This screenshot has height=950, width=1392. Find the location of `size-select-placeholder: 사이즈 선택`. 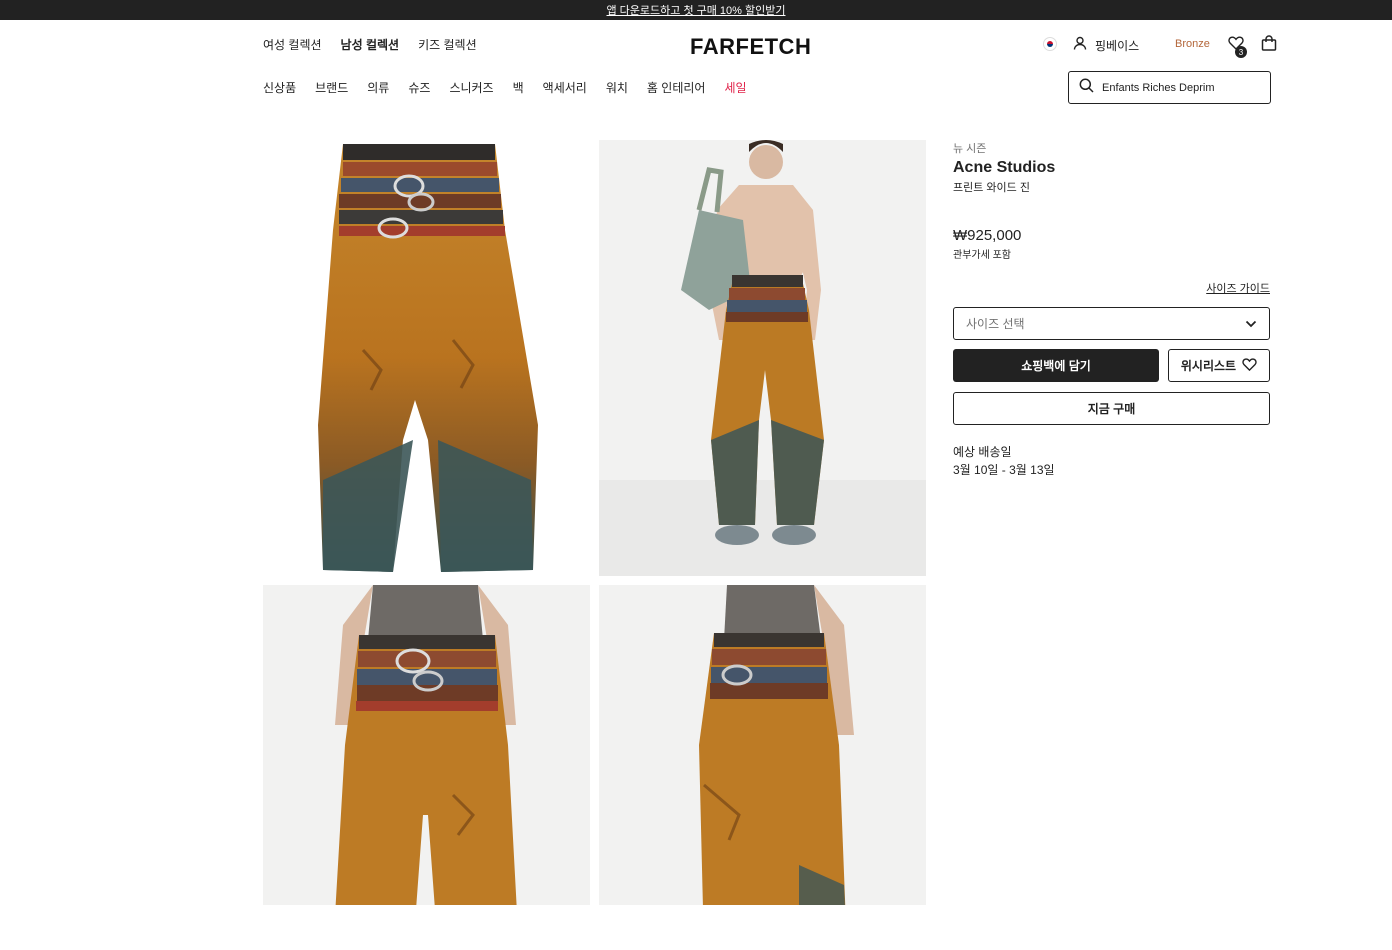

size-select-placeholder: 사이즈 선택 is located at coordinates (995, 324).